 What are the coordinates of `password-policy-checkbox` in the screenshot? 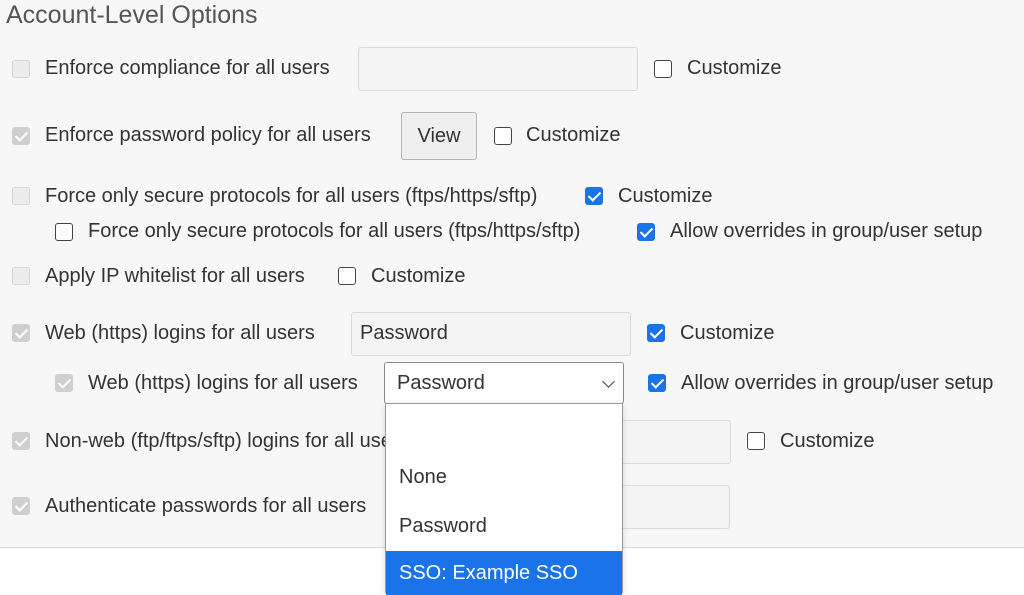 It's located at (21, 136).